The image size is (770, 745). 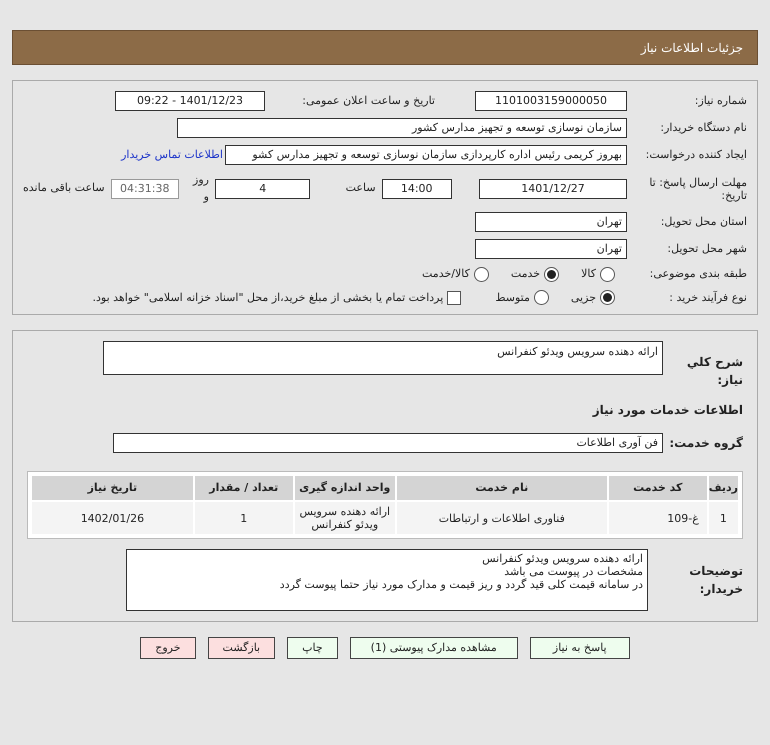 What do you see at coordinates (454, 297) in the screenshot?
I see `checkbox` at bounding box center [454, 297].